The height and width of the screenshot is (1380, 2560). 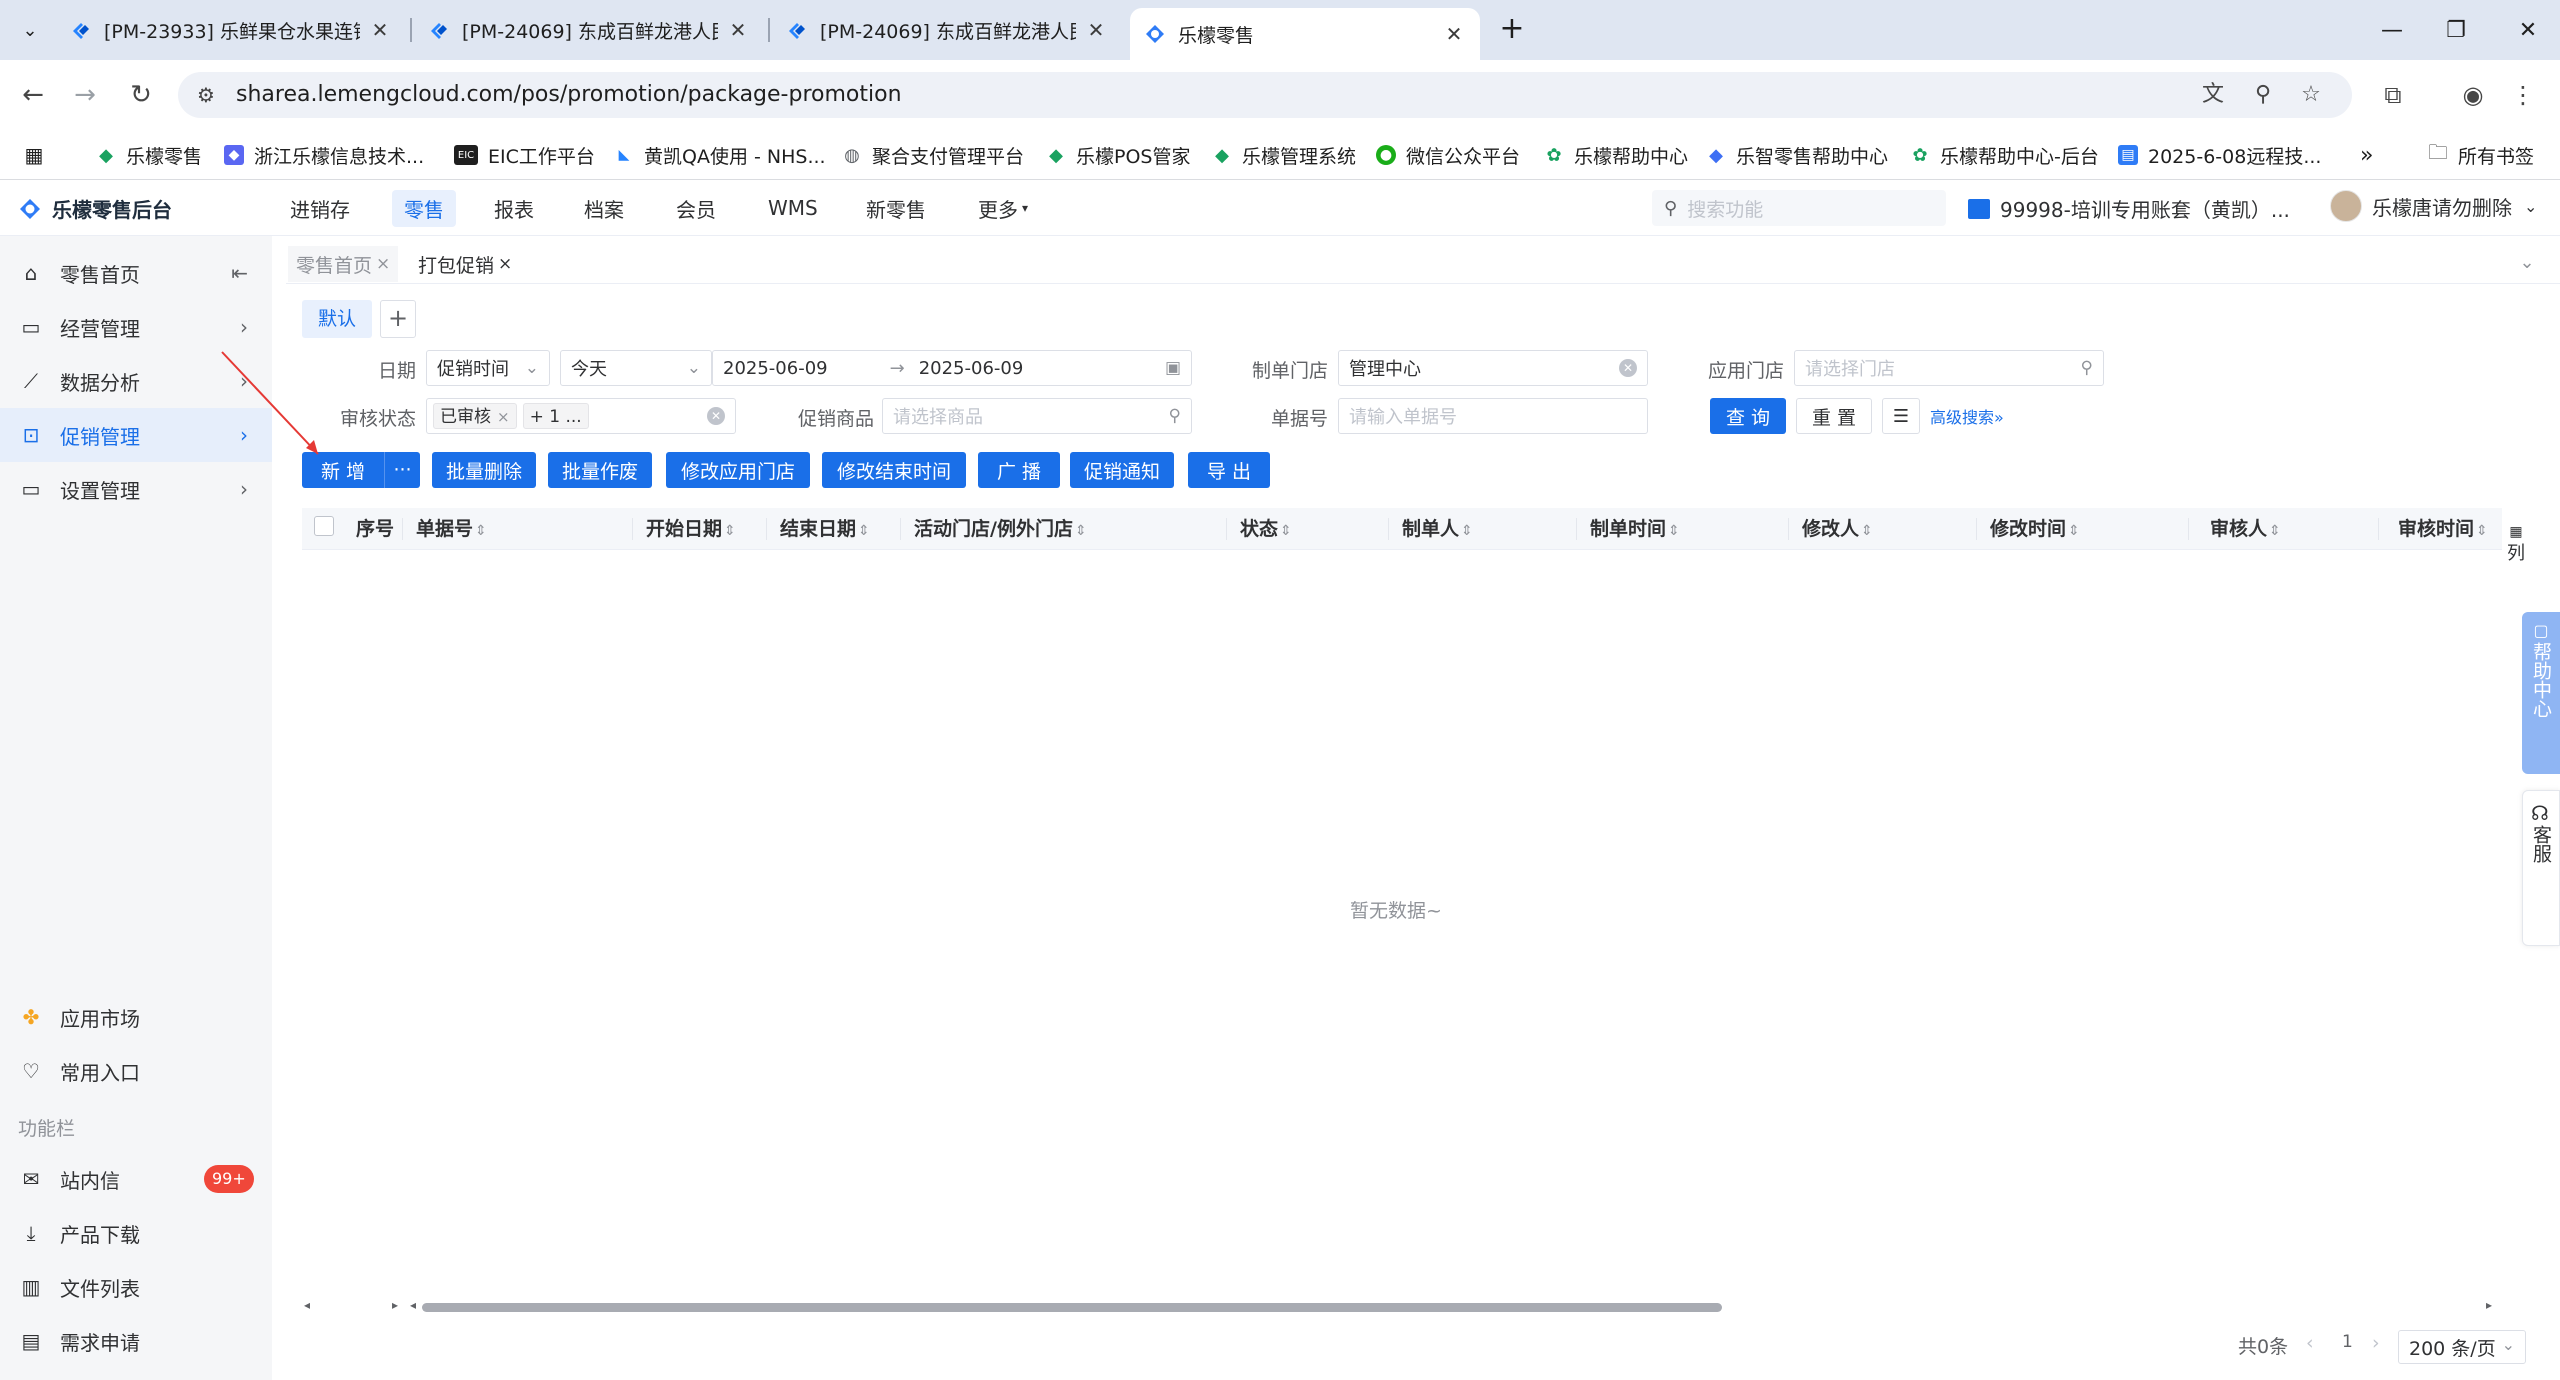 I want to click on maker-store-select: 管理中心 ✕, so click(x=1493, y=368).